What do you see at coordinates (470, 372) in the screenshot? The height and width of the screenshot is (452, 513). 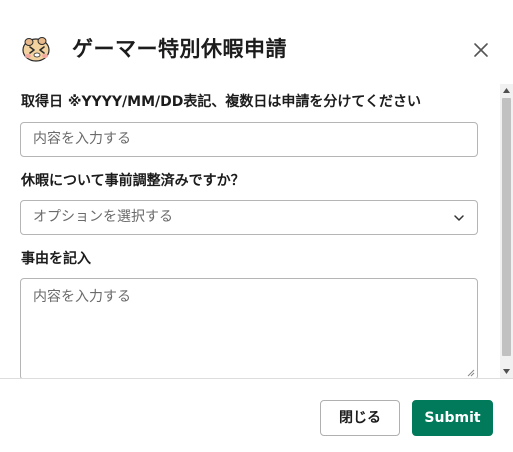 I see `resize-grip-icon` at bounding box center [470, 372].